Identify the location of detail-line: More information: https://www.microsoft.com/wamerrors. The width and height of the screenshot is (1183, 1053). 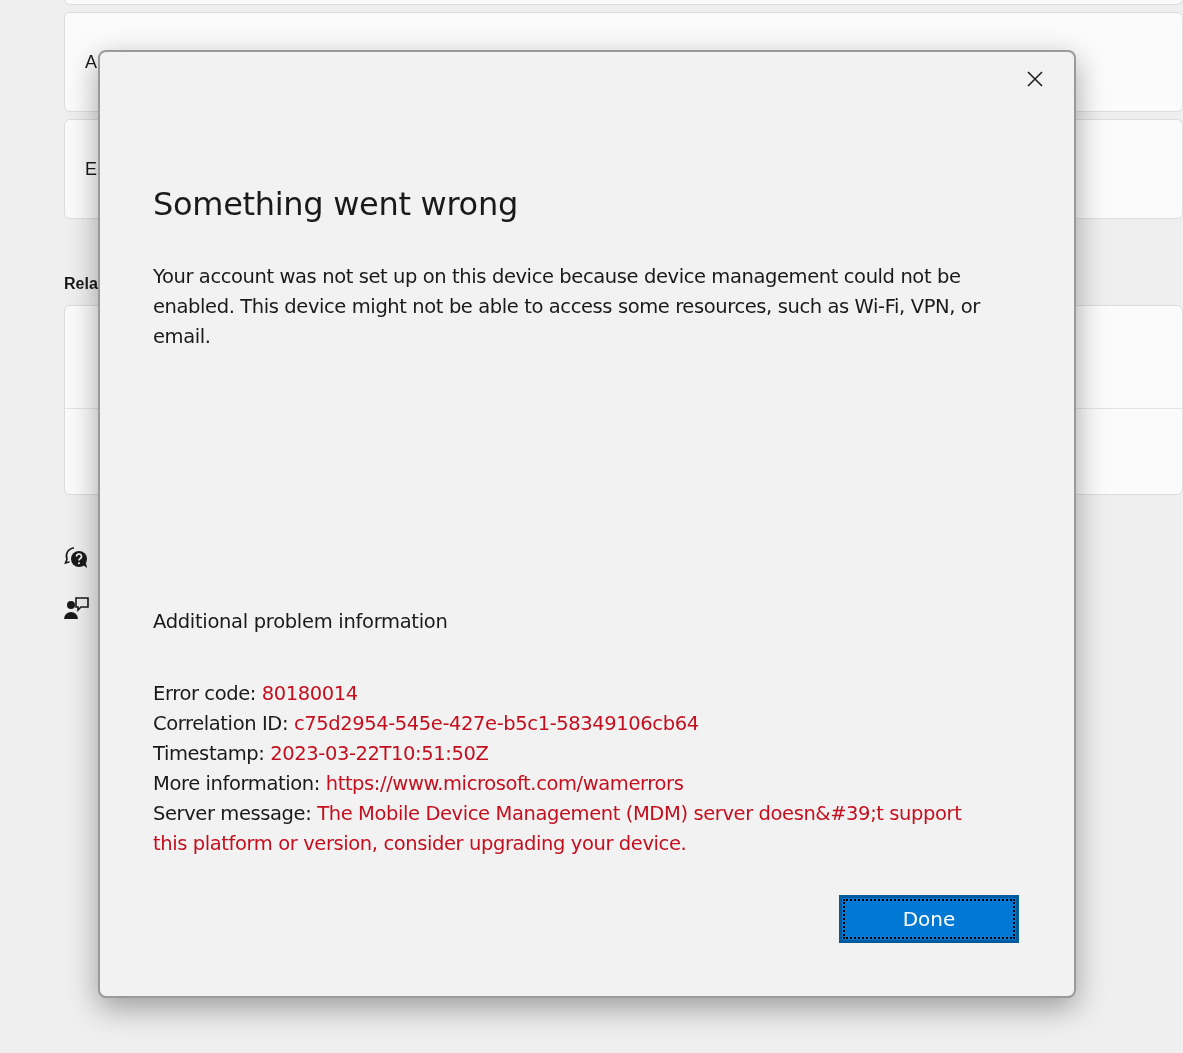
(419, 784).